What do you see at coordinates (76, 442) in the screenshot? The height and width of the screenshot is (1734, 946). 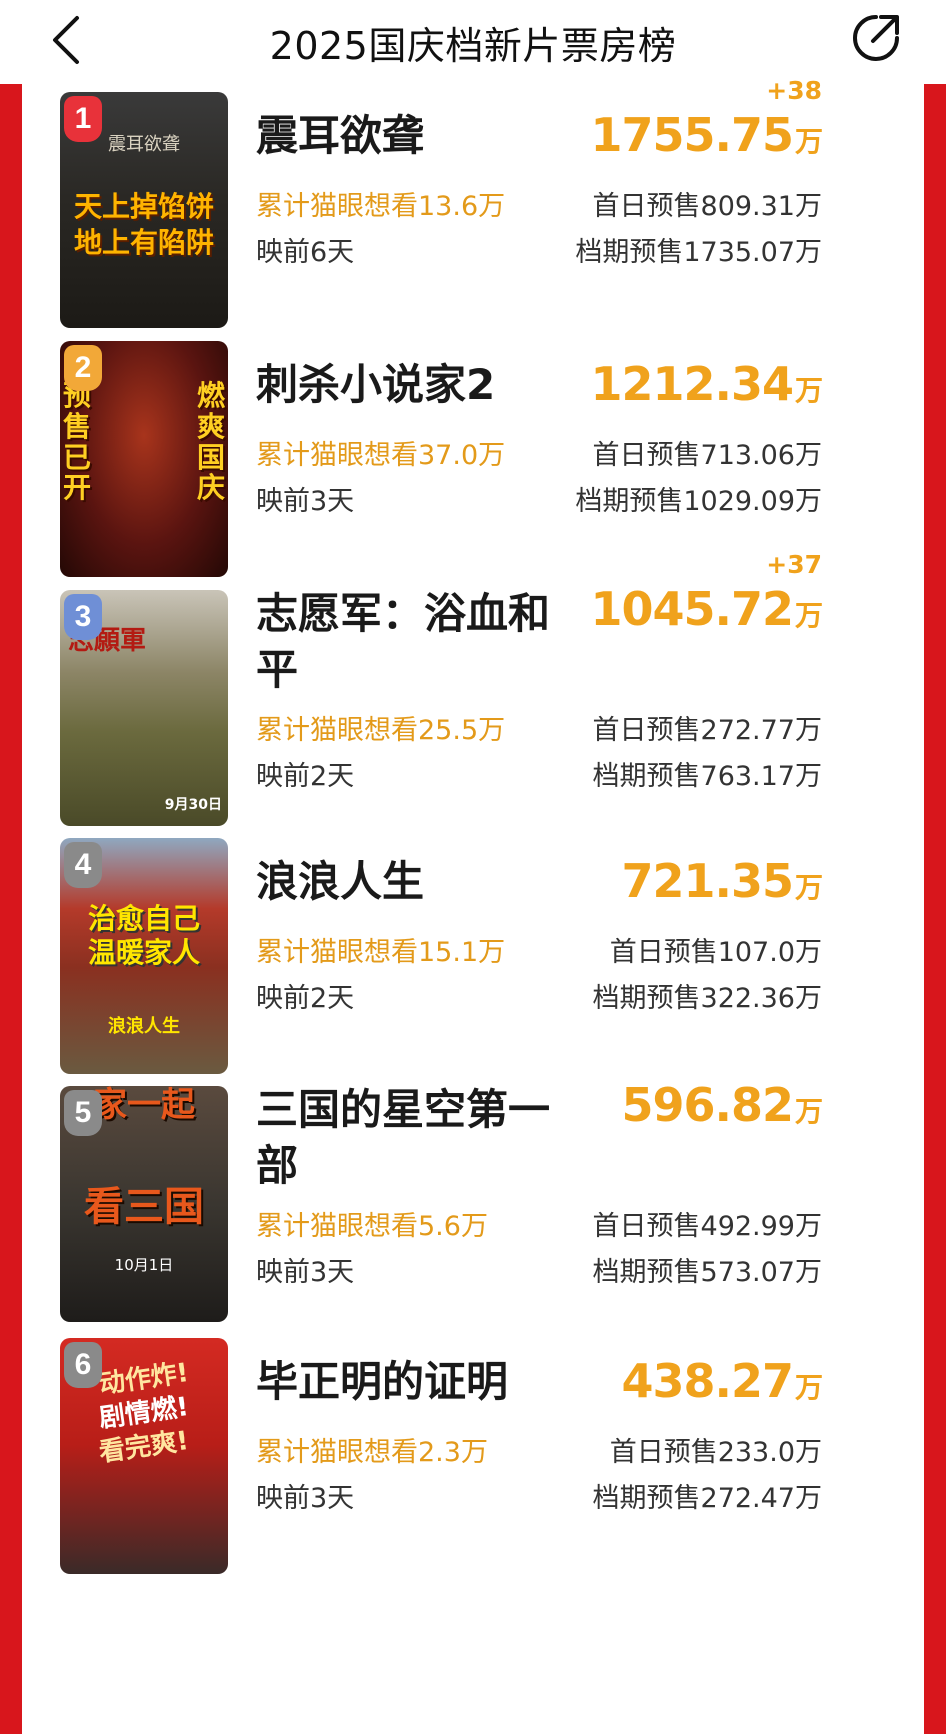 I see `poster-slogan-line-1: 预售已开` at bounding box center [76, 442].